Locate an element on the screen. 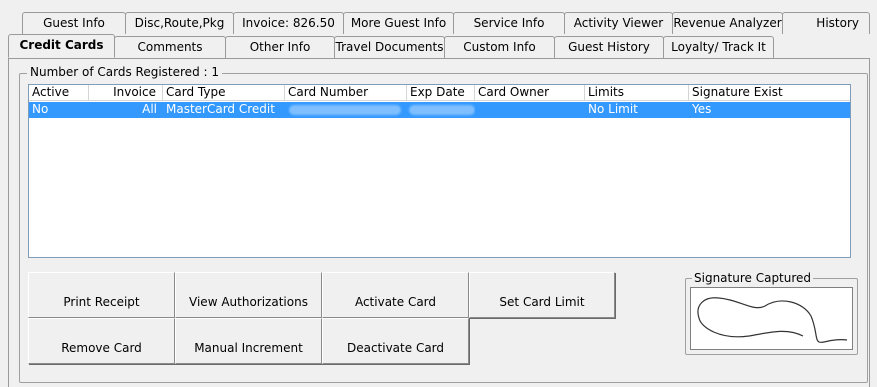  column-header-exp-date: Exp Date is located at coordinates (441, 93).